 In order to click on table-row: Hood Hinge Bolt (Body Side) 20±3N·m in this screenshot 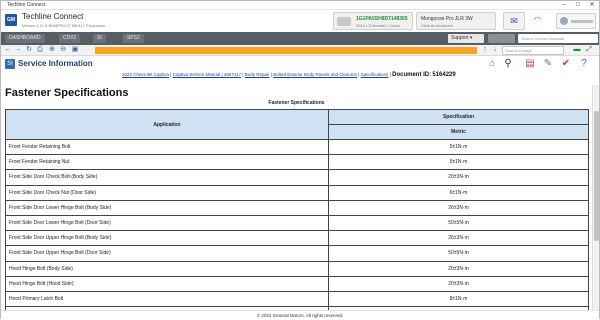, I will do `click(297, 268)`.